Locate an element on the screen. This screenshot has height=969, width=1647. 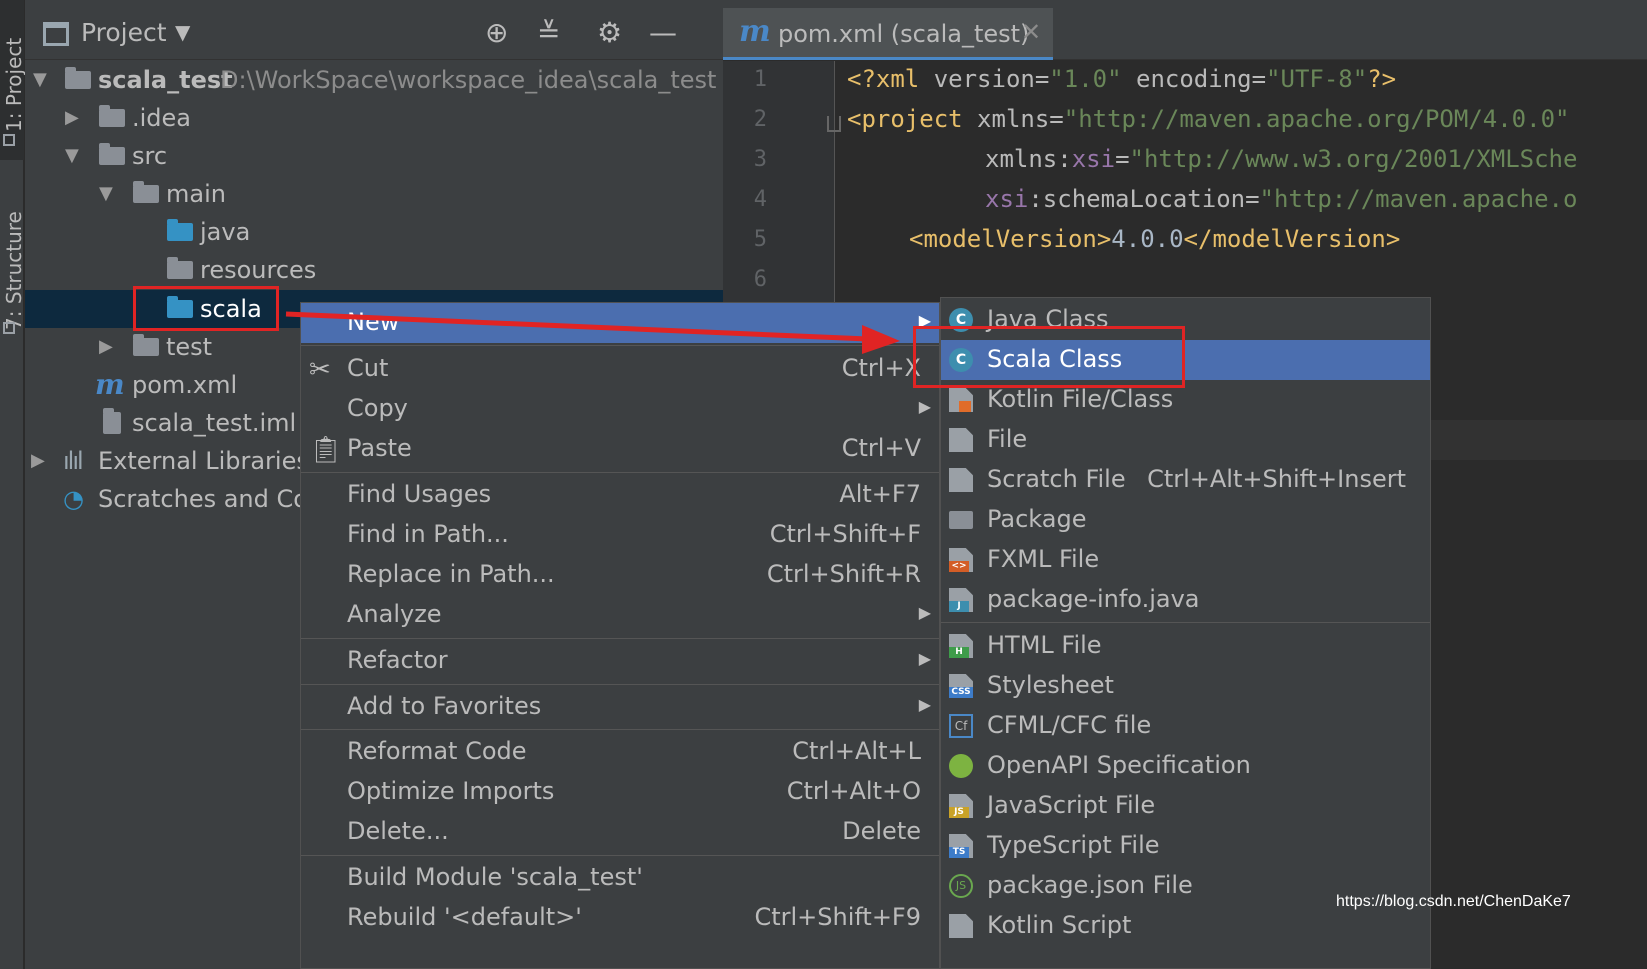
annotation-arrow-icon is located at coordinates (592, 332).